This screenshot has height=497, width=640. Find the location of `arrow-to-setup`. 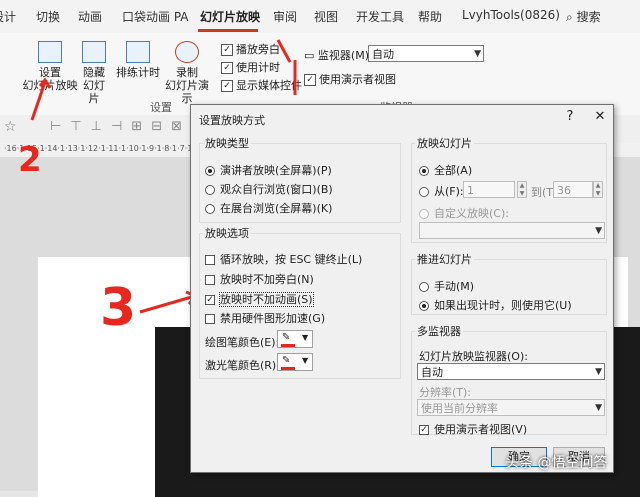

arrow-to-setup is located at coordinates (38, 101).